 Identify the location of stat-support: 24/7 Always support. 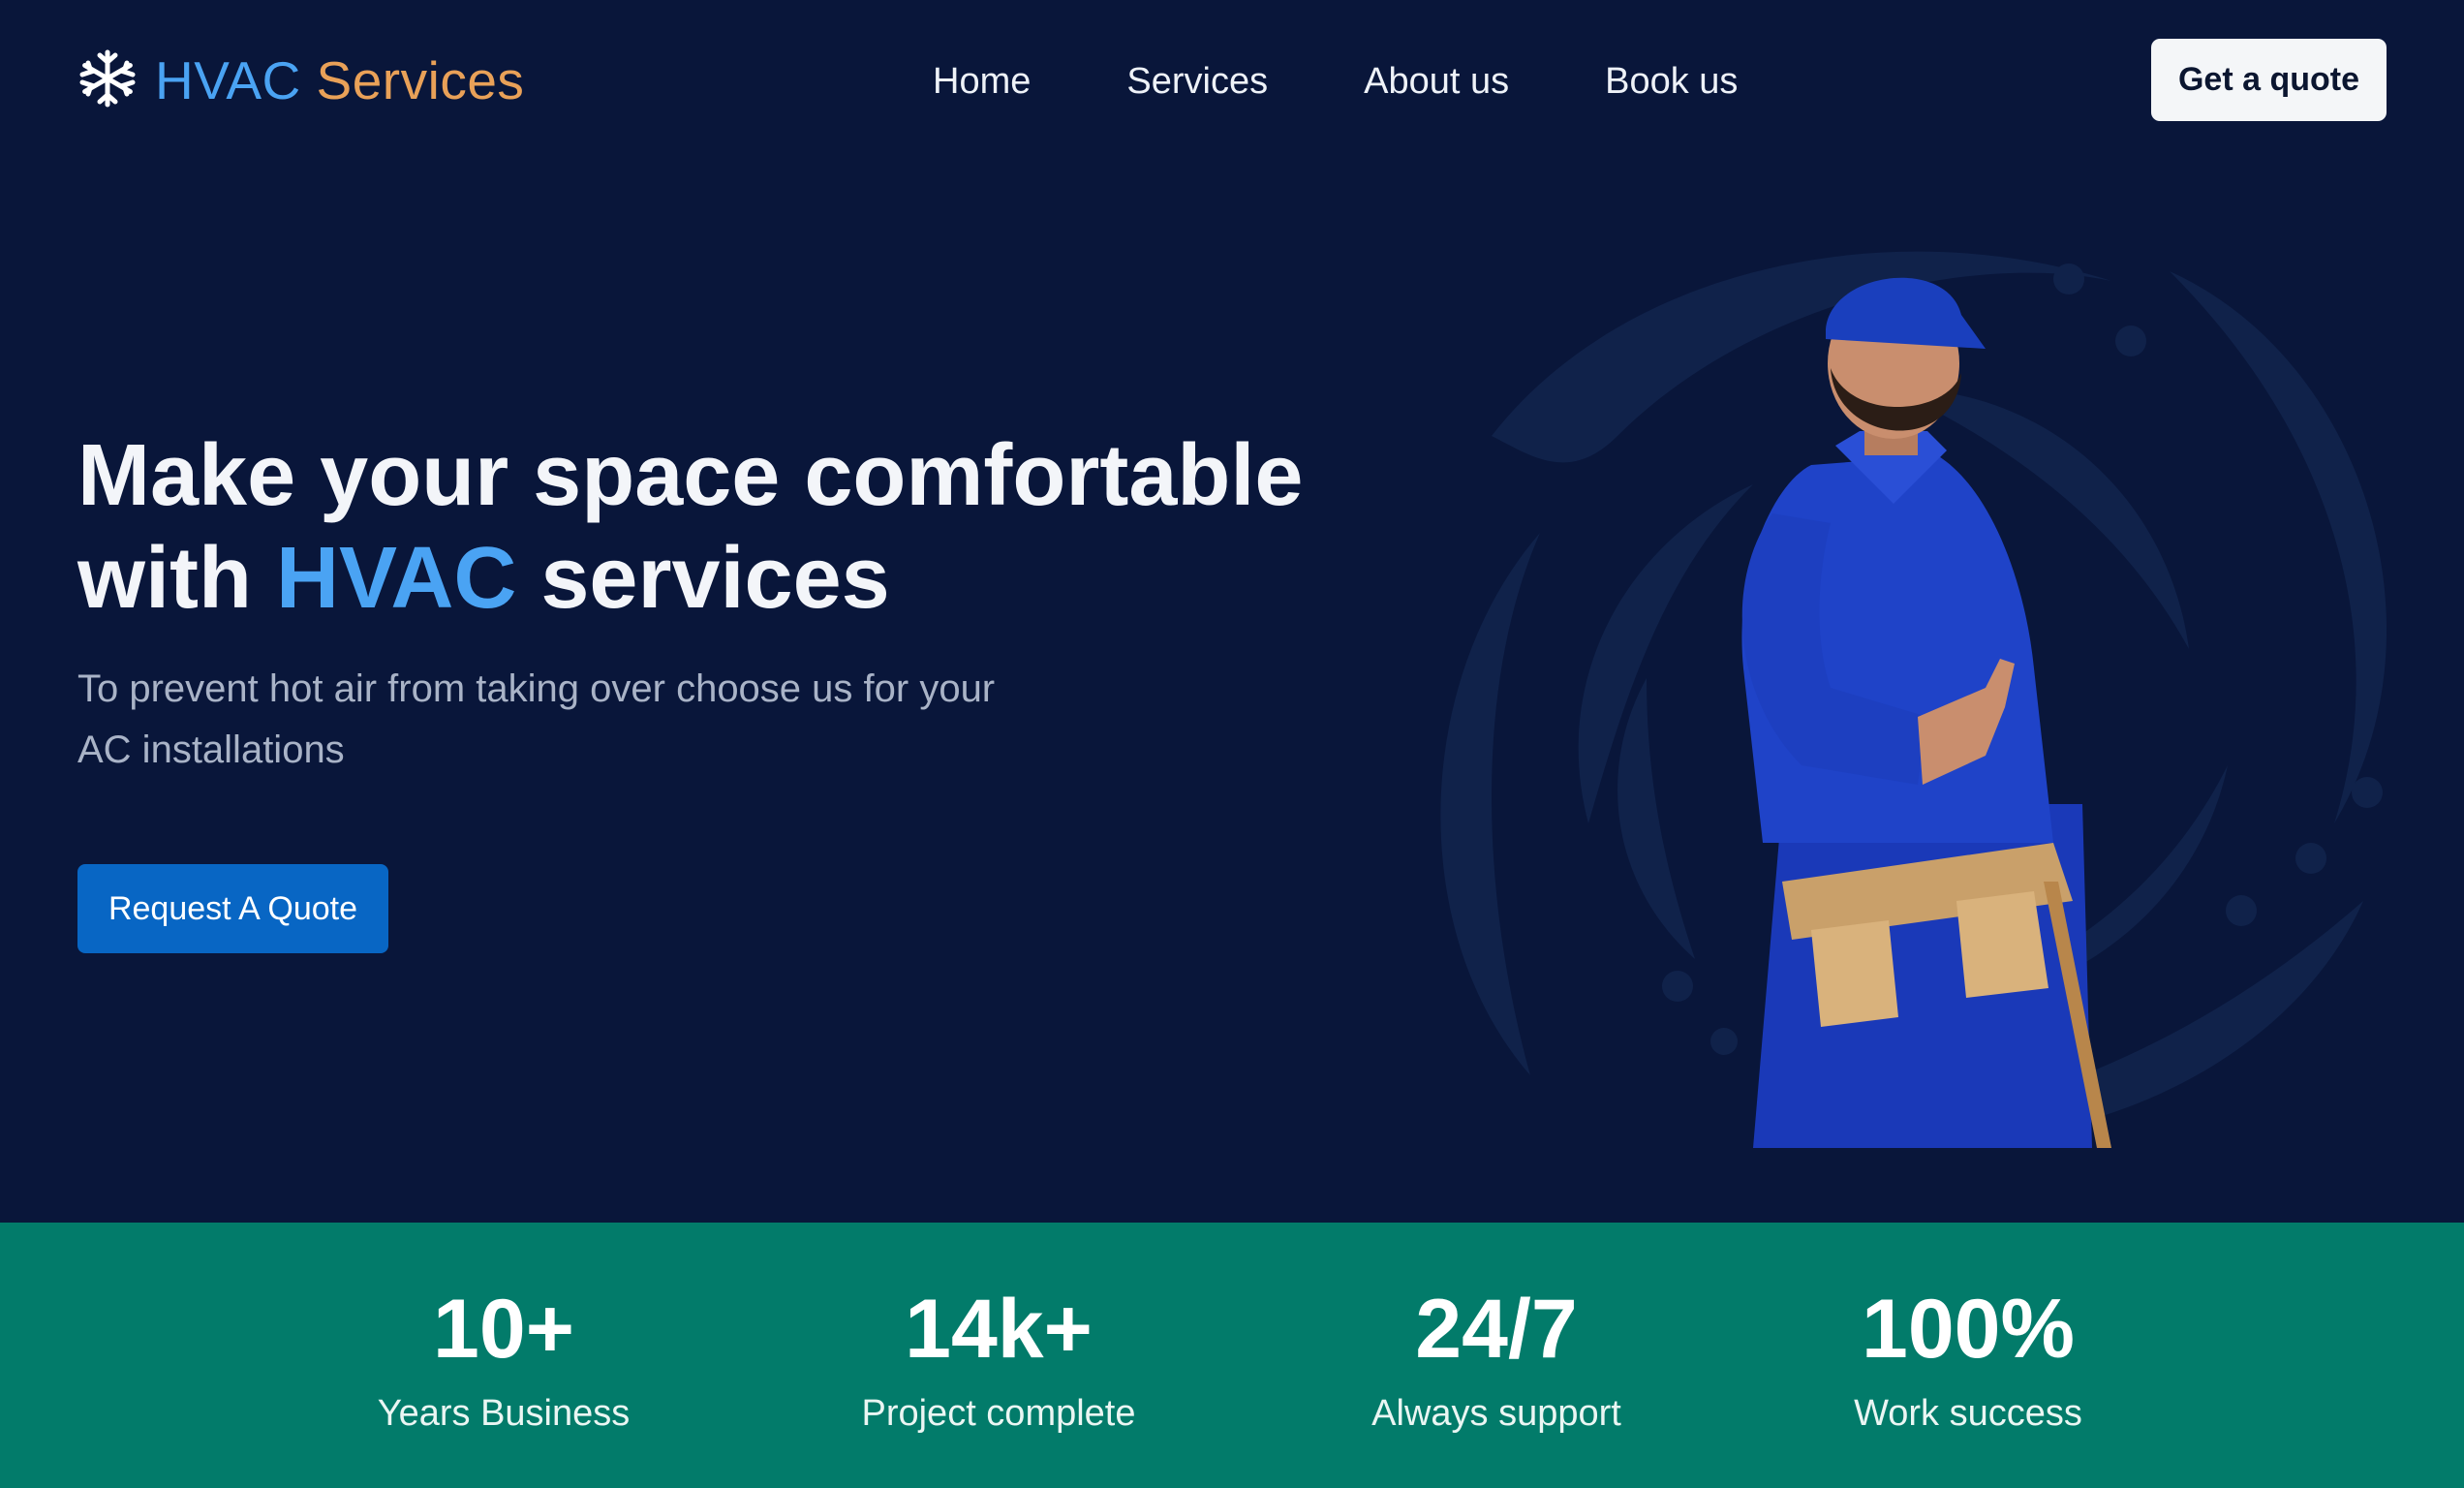
(1497, 1359).